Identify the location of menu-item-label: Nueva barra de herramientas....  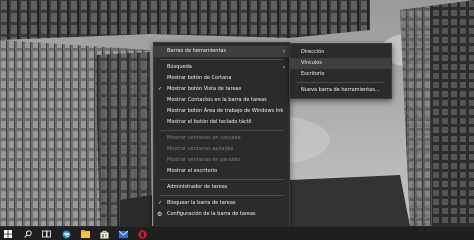
(340, 90).